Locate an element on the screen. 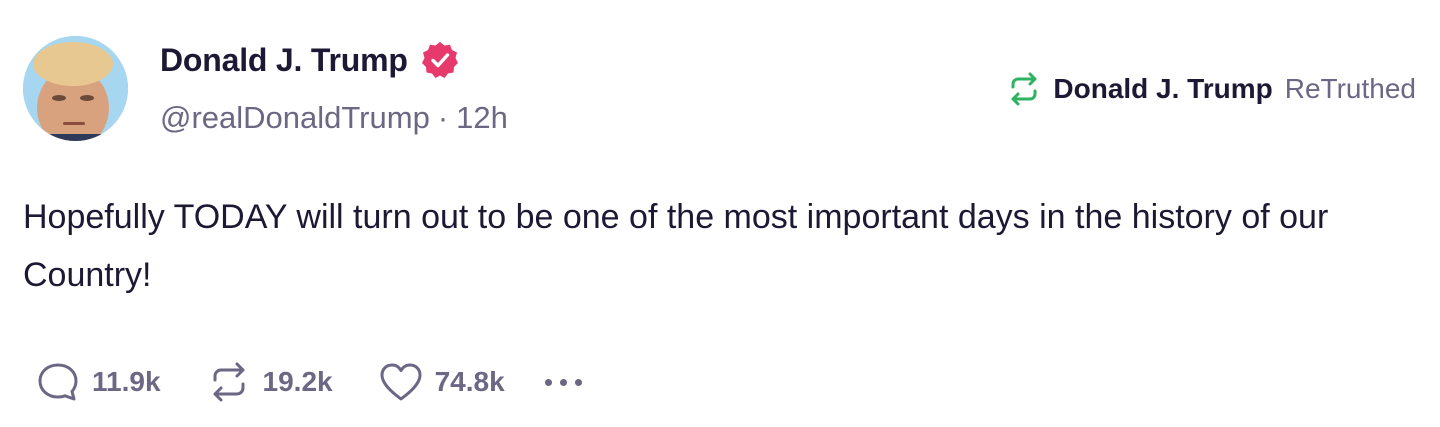 The image size is (1440, 427). heart-icon is located at coordinates (401, 382).